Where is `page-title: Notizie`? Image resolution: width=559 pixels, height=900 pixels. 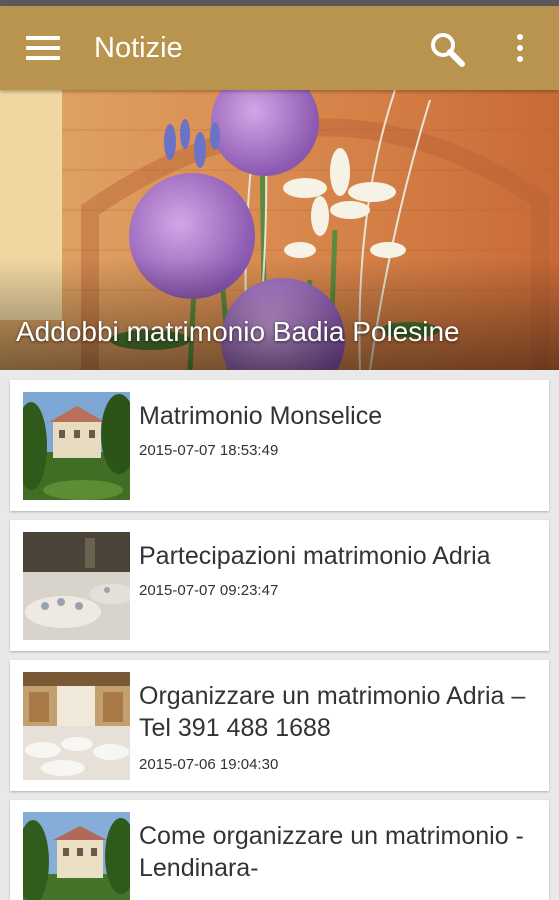 page-title: Notizie is located at coordinates (138, 48).